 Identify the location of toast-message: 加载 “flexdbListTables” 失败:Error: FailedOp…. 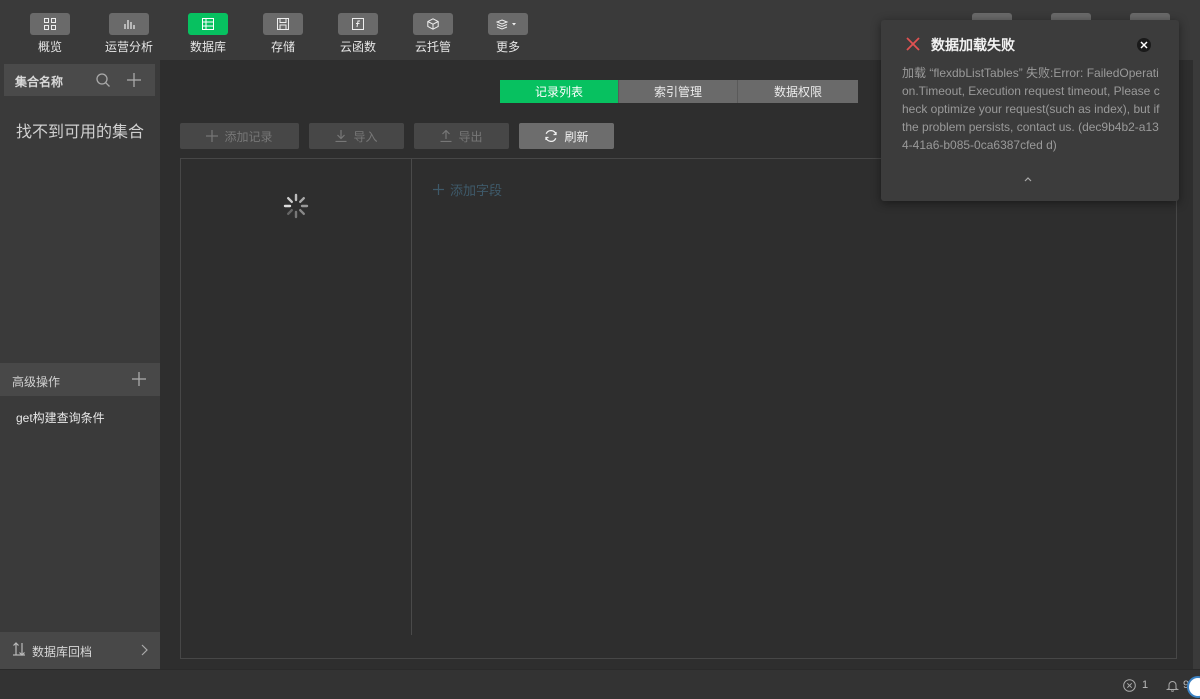
(1031, 109).